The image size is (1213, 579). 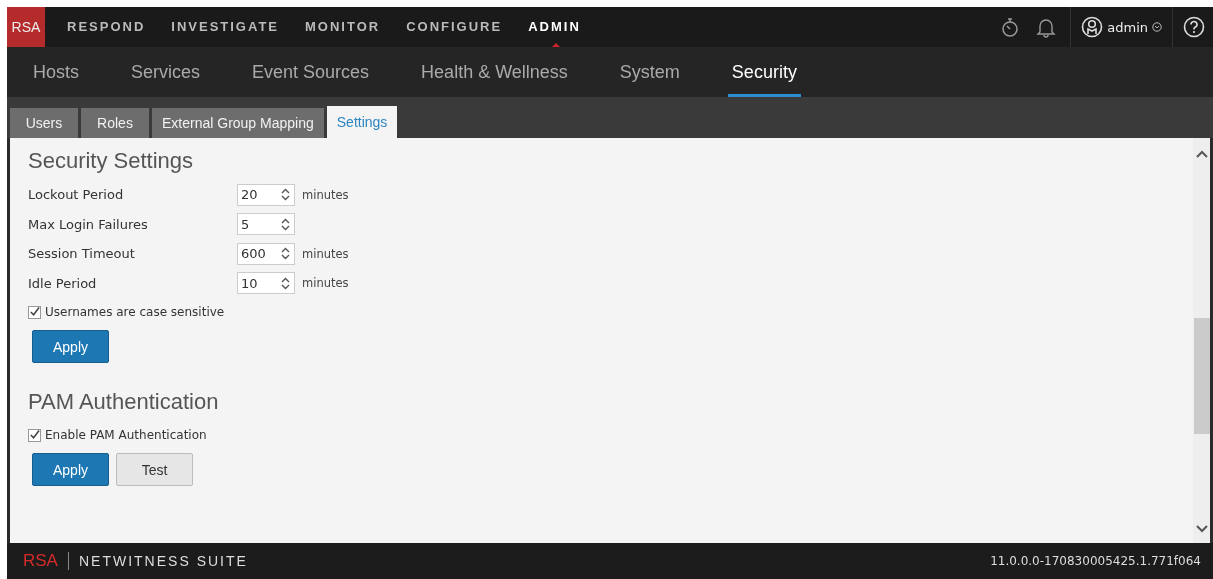 What do you see at coordinates (111, 161) in the screenshot?
I see `section-title: Security Settings` at bounding box center [111, 161].